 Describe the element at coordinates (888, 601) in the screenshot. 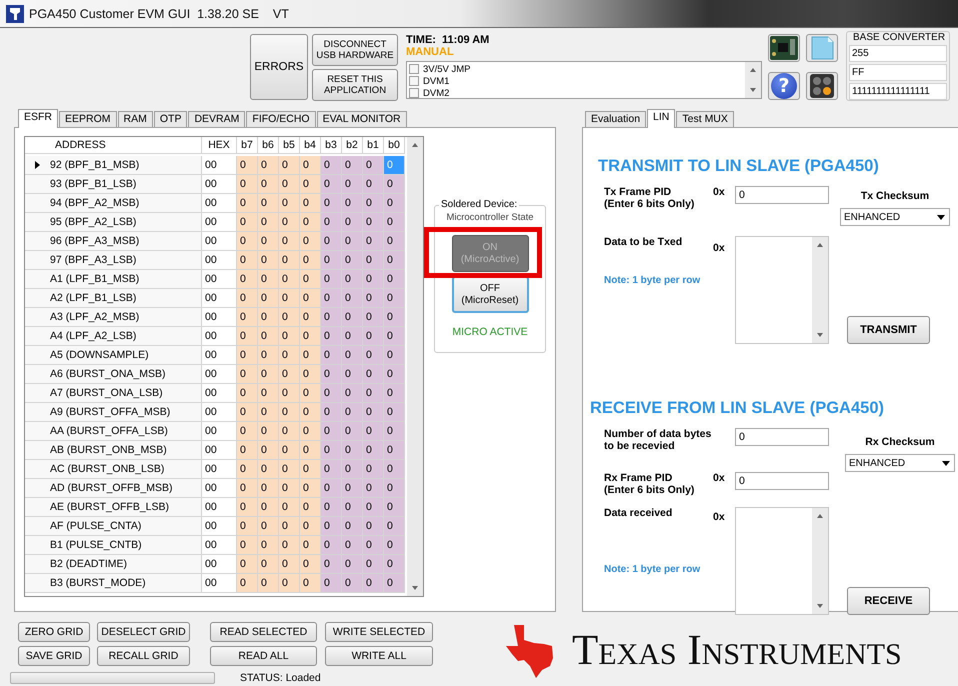

I see `receive-button: RECEIVE` at that location.